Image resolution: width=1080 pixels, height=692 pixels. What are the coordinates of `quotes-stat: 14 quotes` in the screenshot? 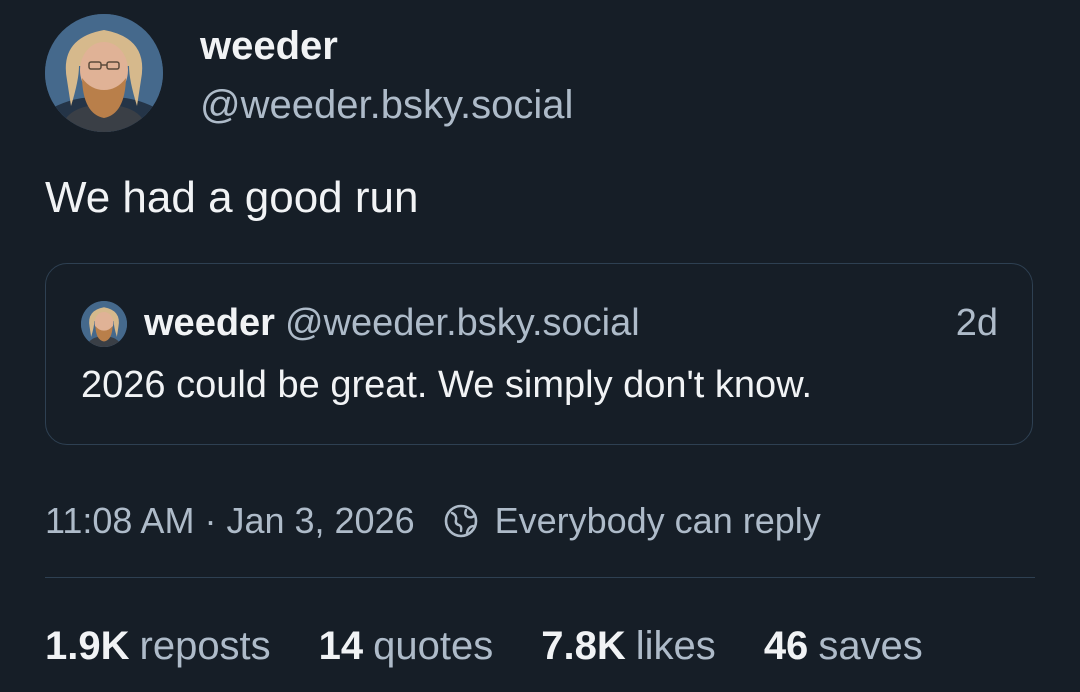 It's located at (406, 646).